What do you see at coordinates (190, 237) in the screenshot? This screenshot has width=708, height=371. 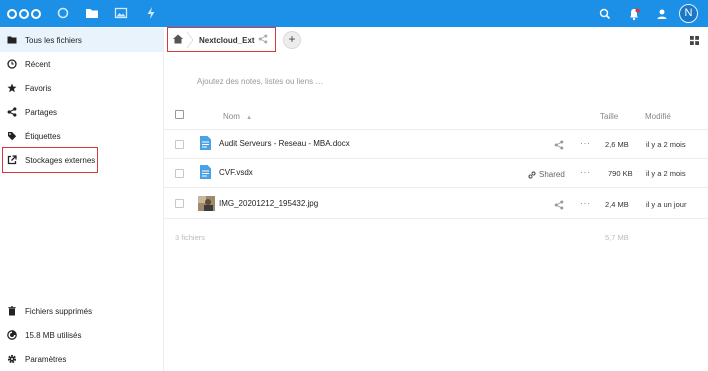 I see `summary-file-count: 3 fichiers` at bounding box center [190, 237].